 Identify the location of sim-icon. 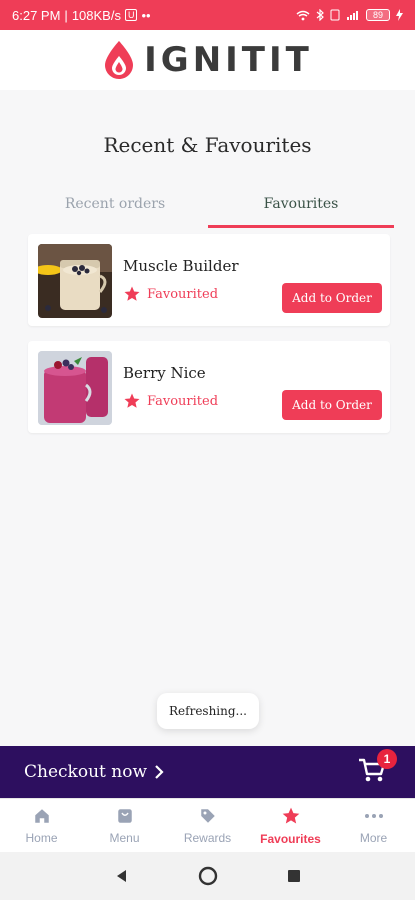
(335, 15).